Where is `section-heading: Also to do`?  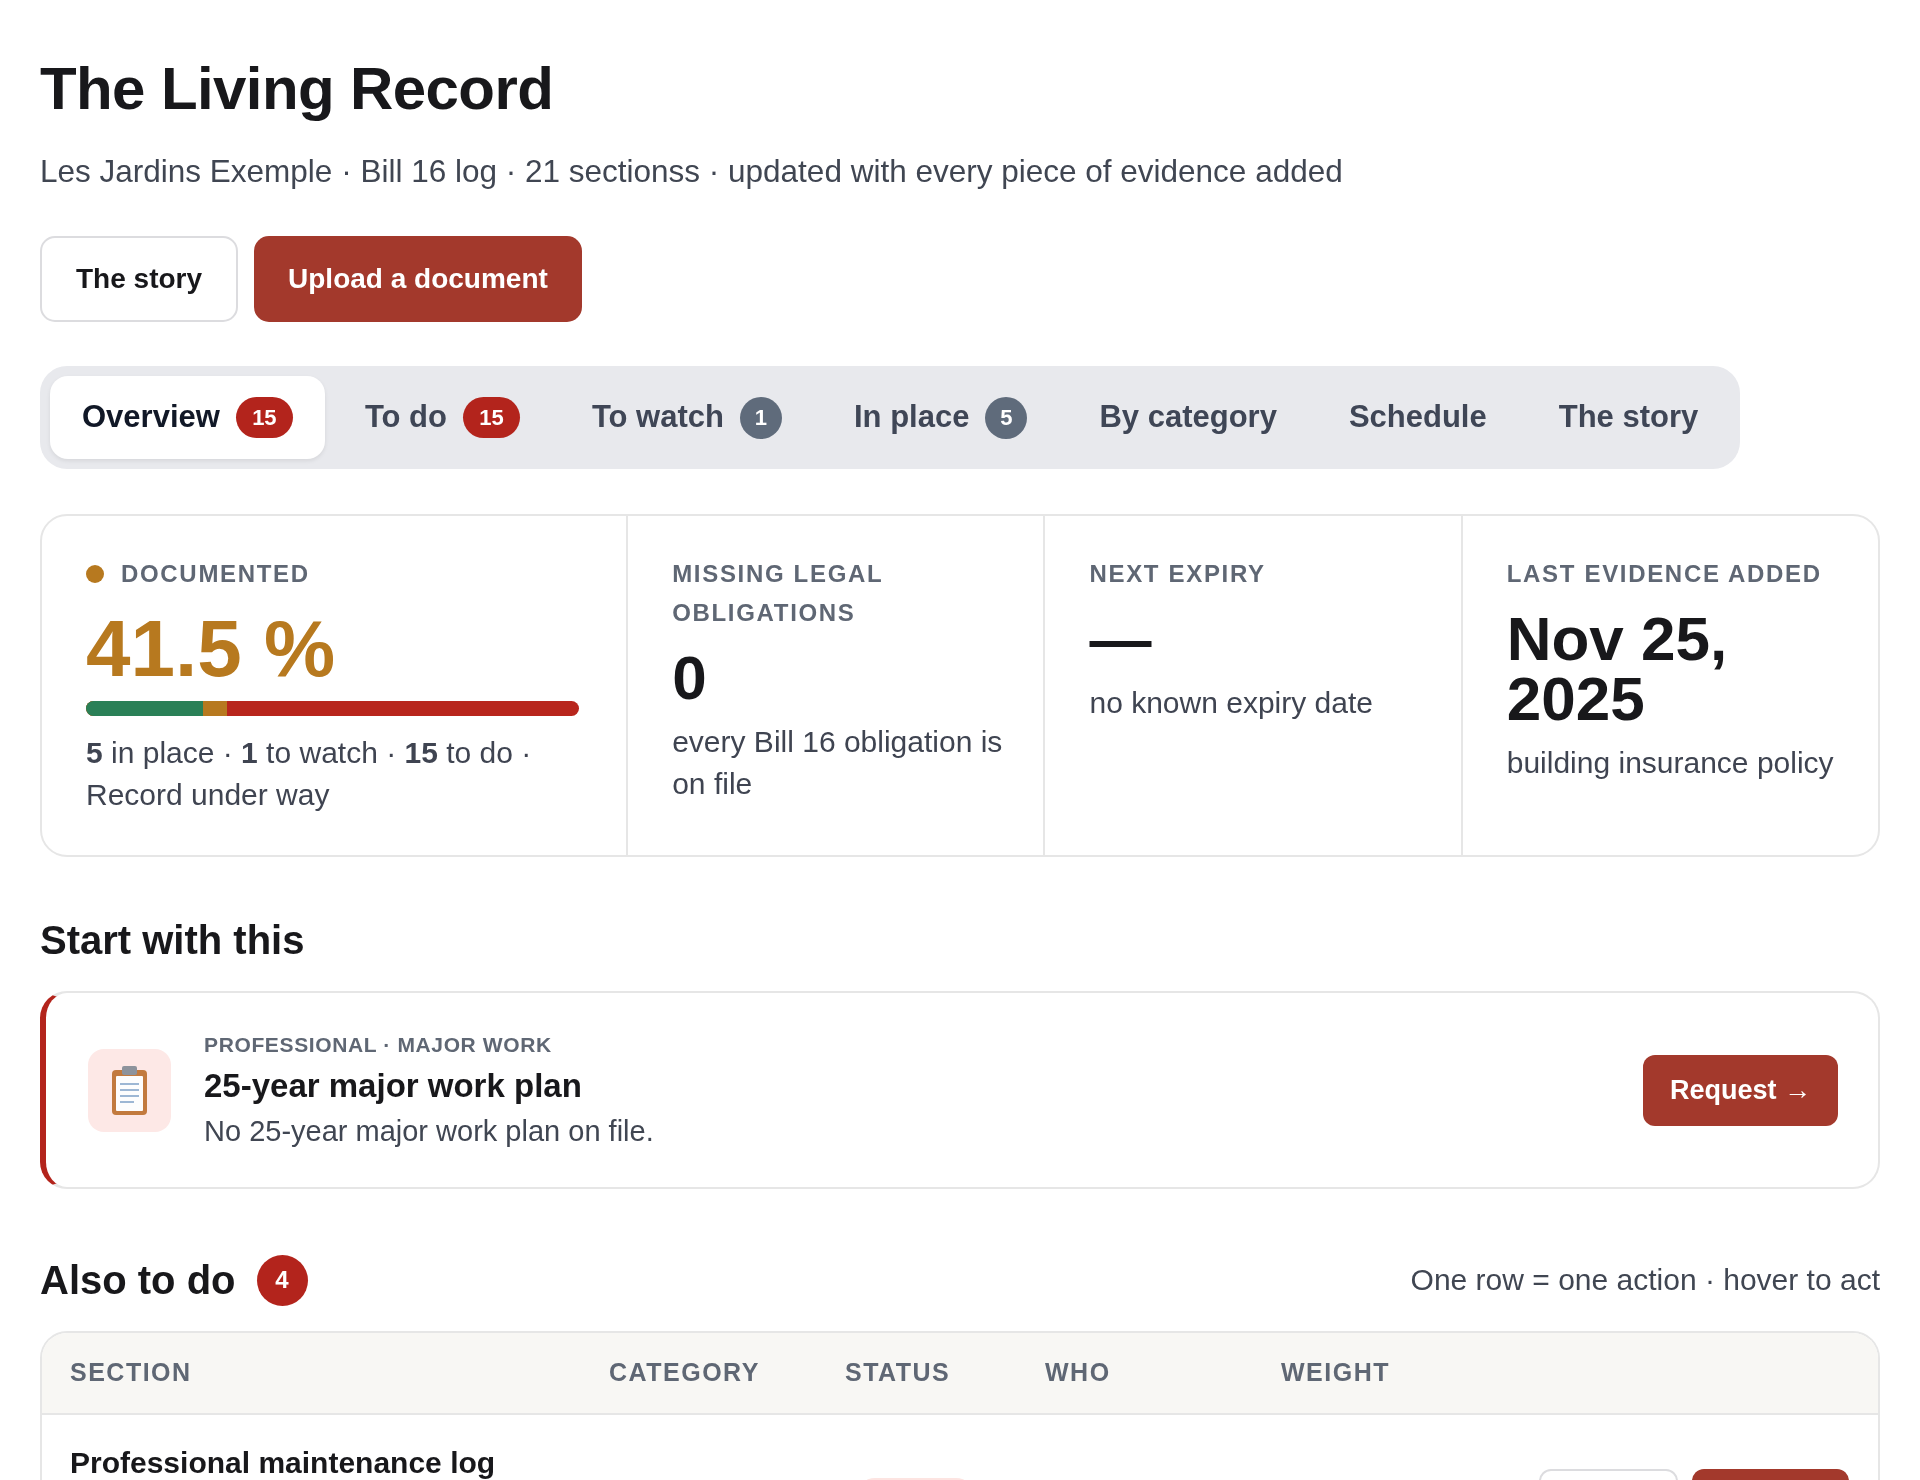 section-heading: Also to do is located at coordinates (138, 1280).